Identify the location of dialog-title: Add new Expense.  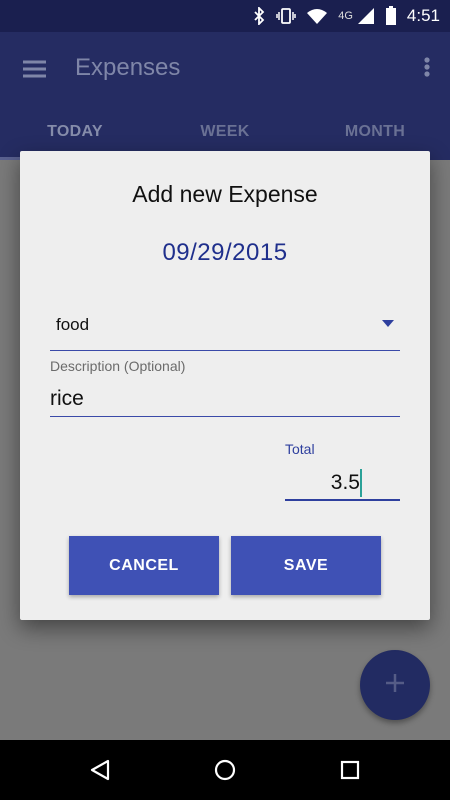
(225, 194).